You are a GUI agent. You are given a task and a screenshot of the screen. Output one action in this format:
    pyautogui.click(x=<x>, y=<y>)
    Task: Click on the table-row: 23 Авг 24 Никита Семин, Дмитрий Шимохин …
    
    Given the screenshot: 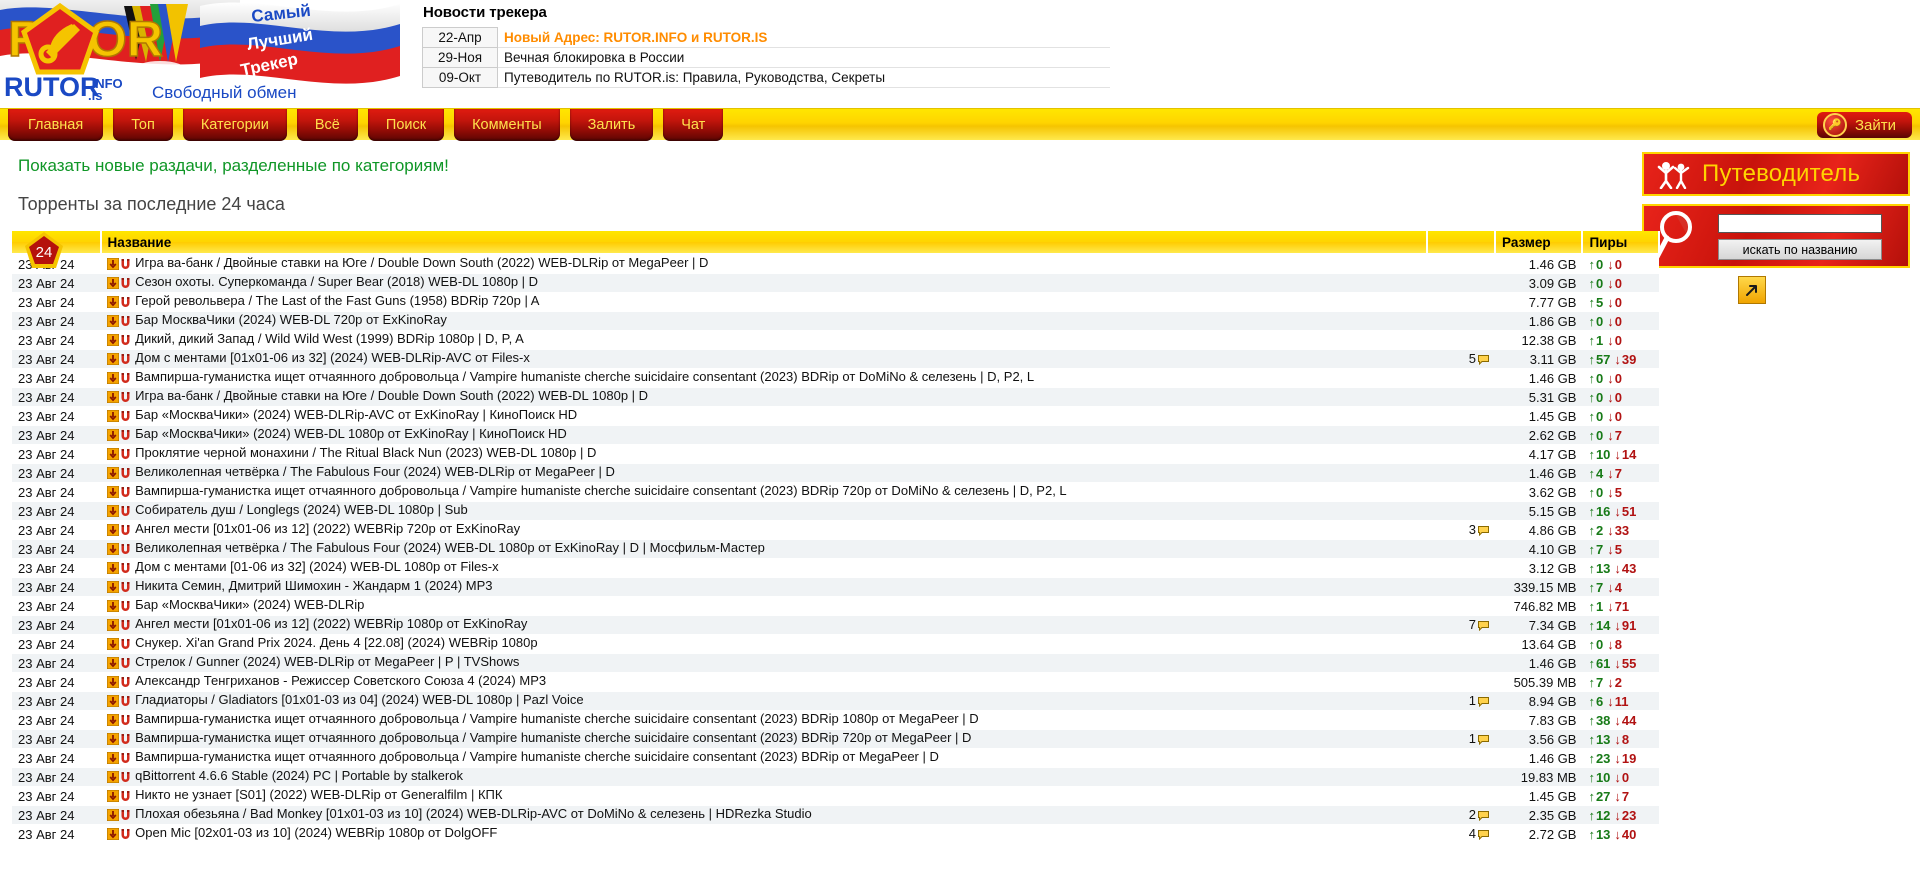 What is the action you would take?
    pyautogui.click(x=835, y=587)
    